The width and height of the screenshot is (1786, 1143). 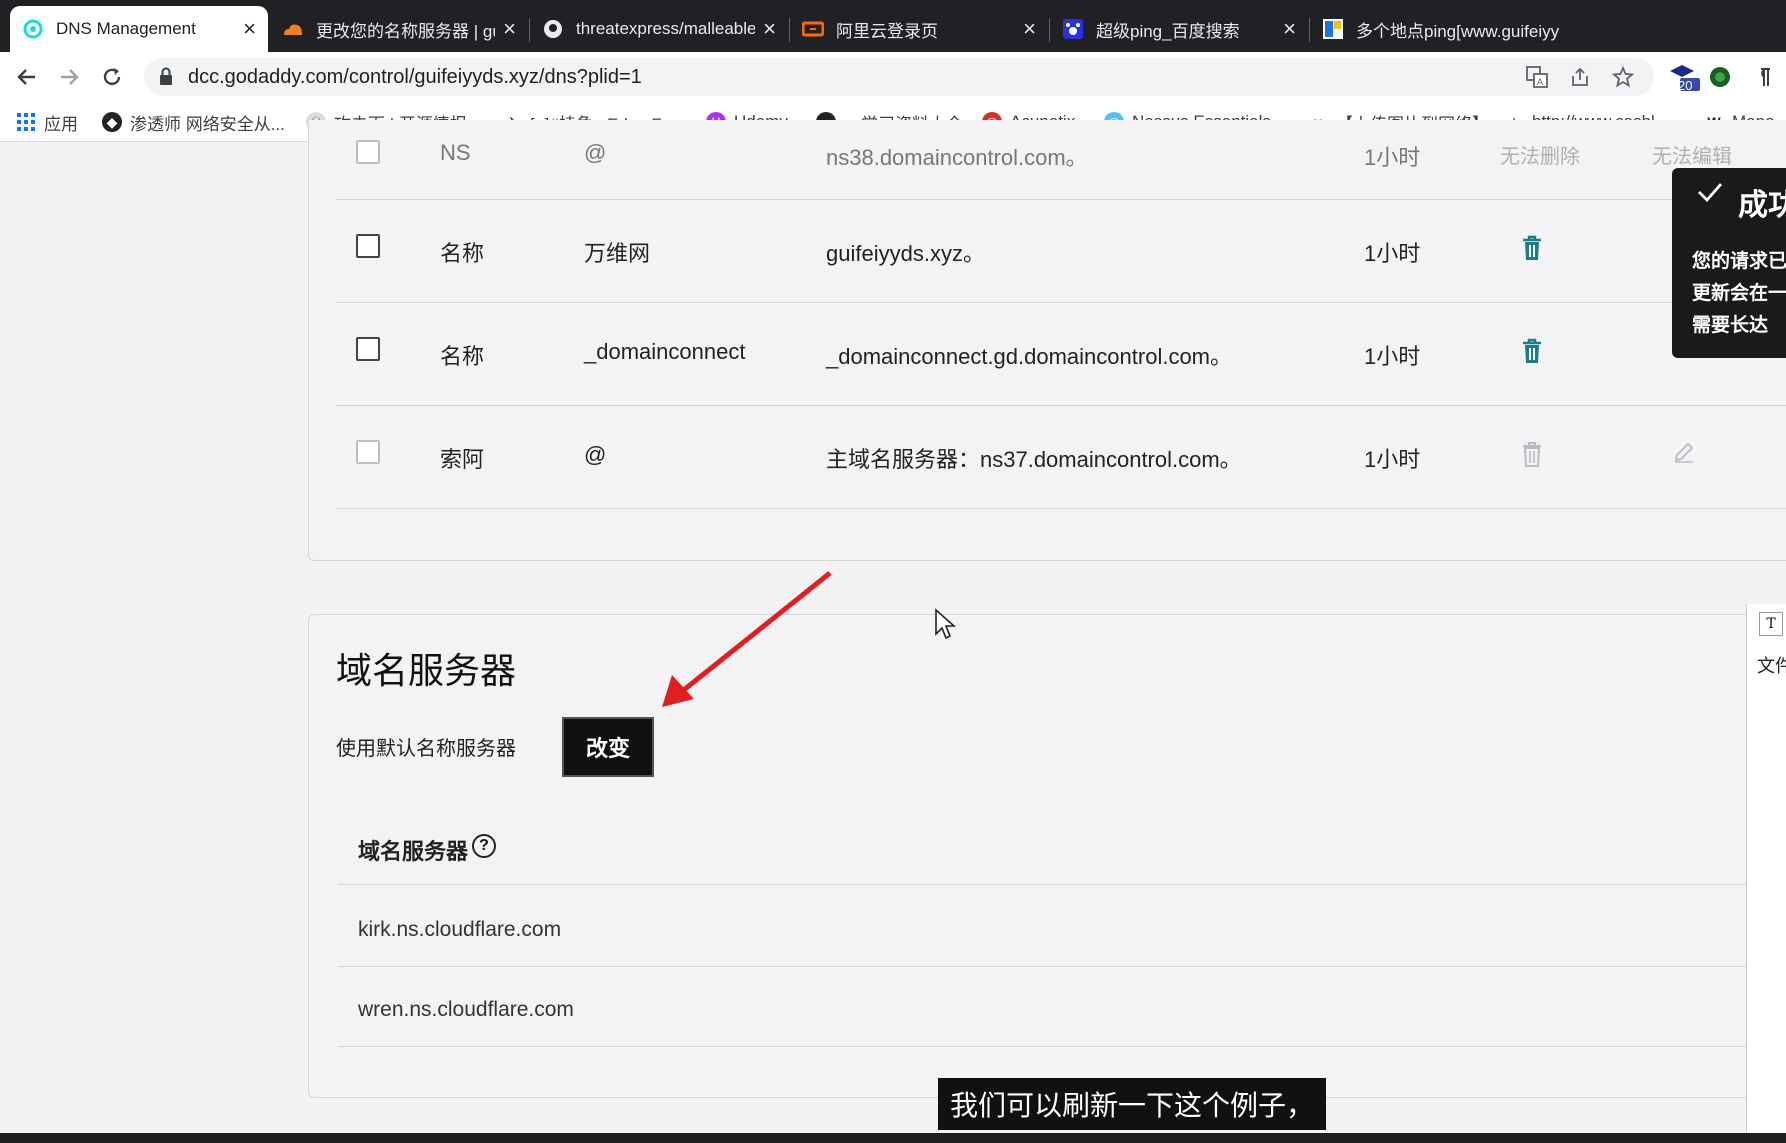 I want to click on side-panel-label: 文件, so click(x=1771, y=666).